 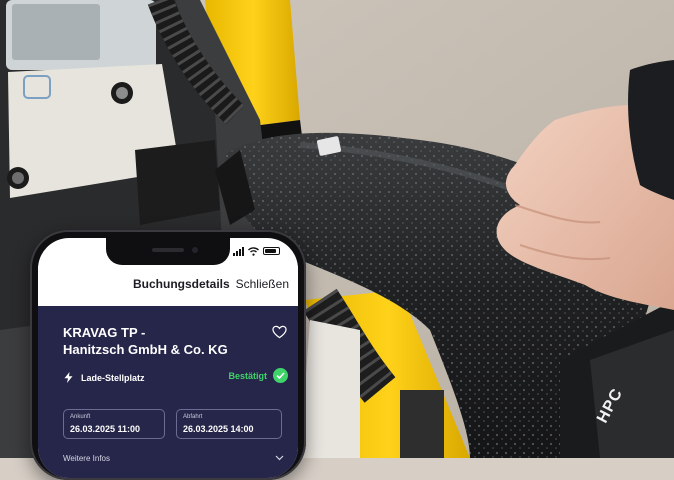 I want to click on status-badge: Bestätigt, so click(x=258, y=375).